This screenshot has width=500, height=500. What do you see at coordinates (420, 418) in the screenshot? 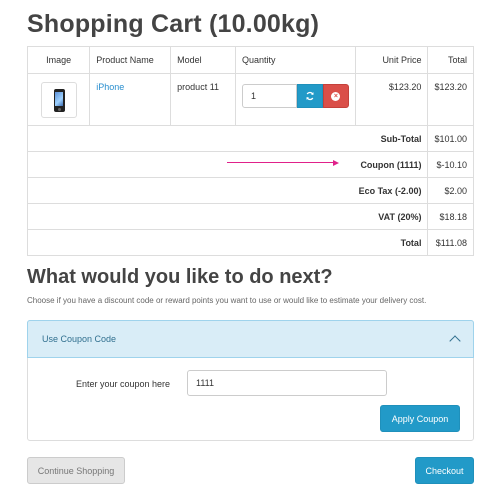
I see `apply-coupon-button: Apply Coupon` at bounding box center [420, 418].